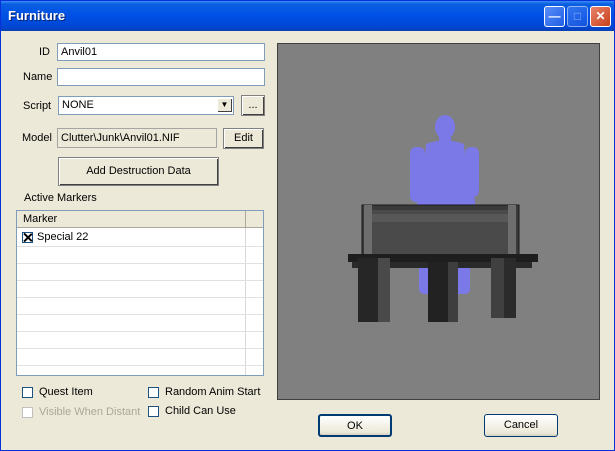 The image size is (615, 451). Describe the element at coordinates (224, 105) in the screenshot. I see `chevron-down-icon: ▼` at that location.